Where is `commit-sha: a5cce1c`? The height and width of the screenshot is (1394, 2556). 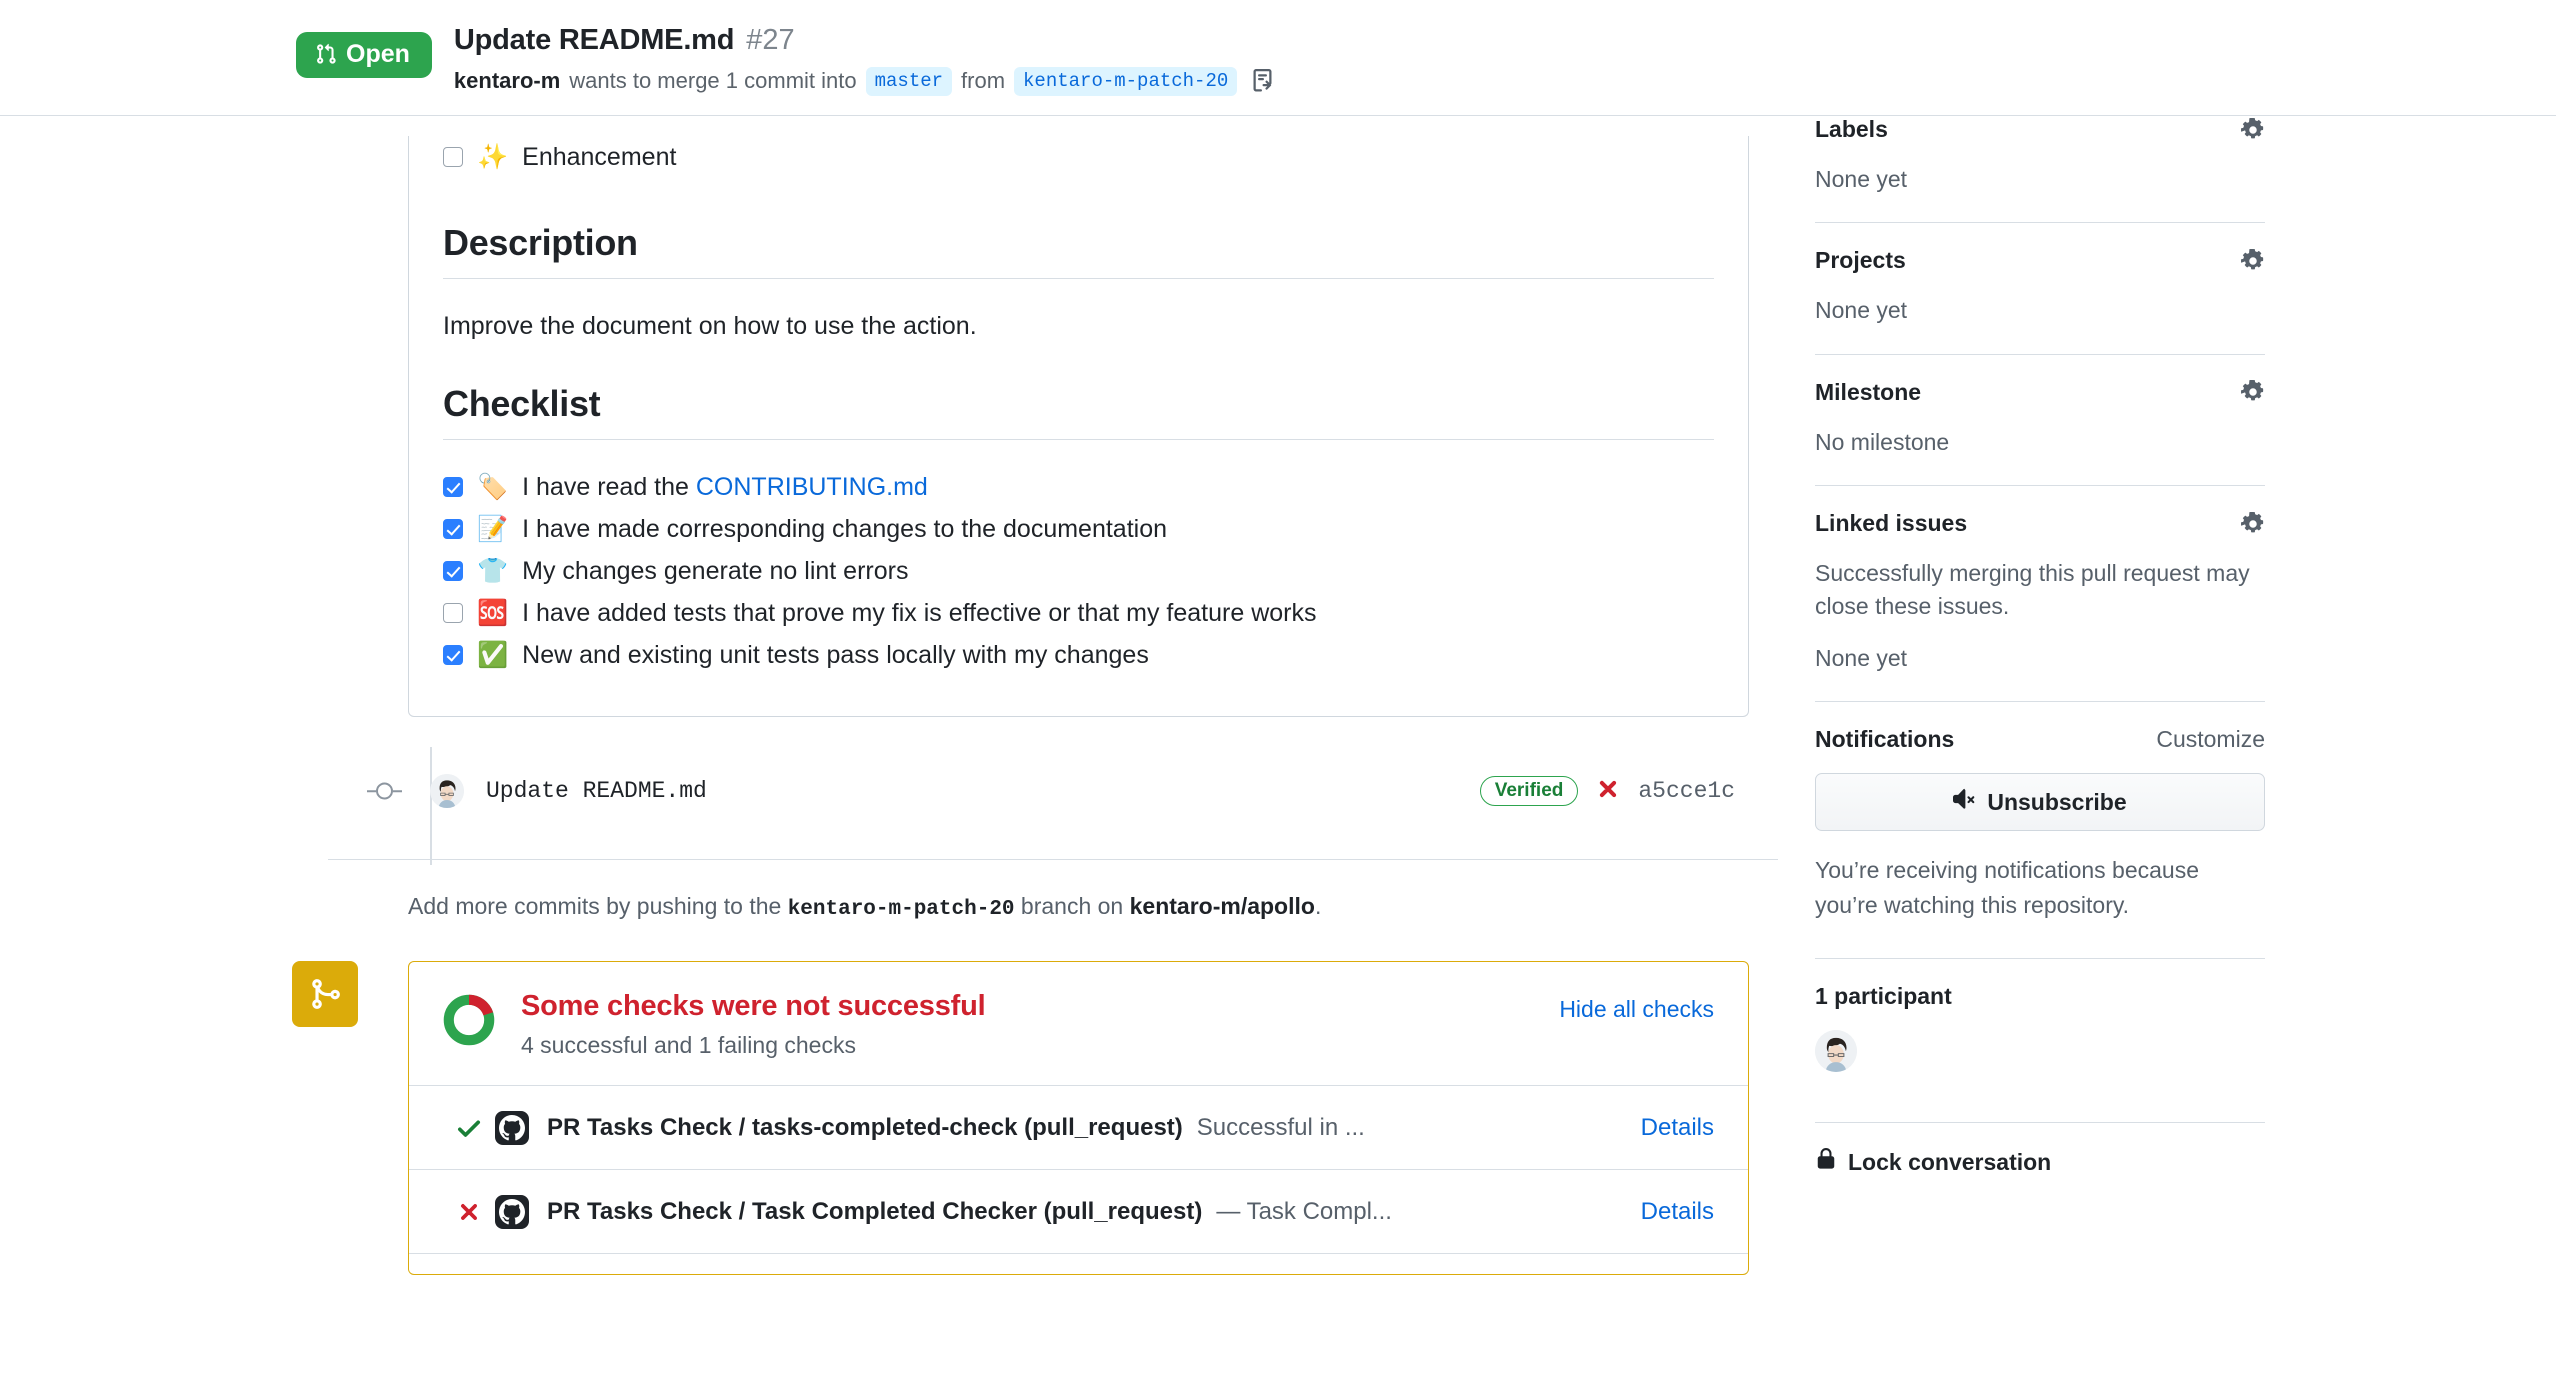 commit-sha: a5cce1c is located at coordinates (1686, 791).